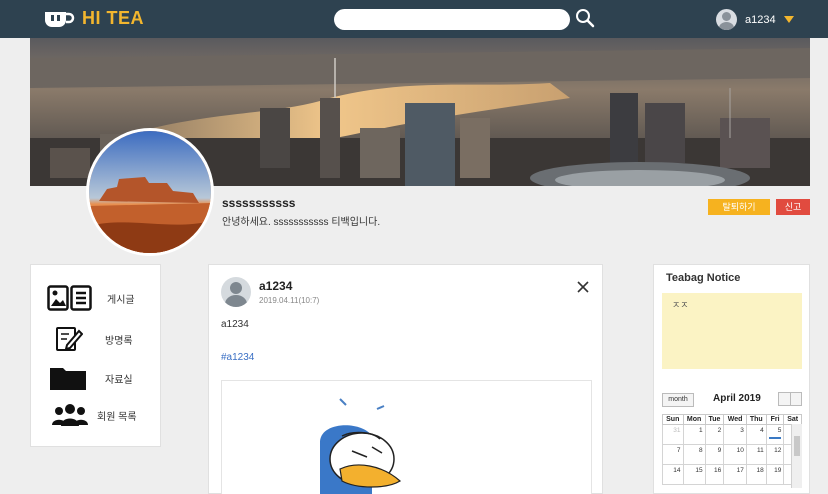  I want to click on user-avatar, so click(726, 19).